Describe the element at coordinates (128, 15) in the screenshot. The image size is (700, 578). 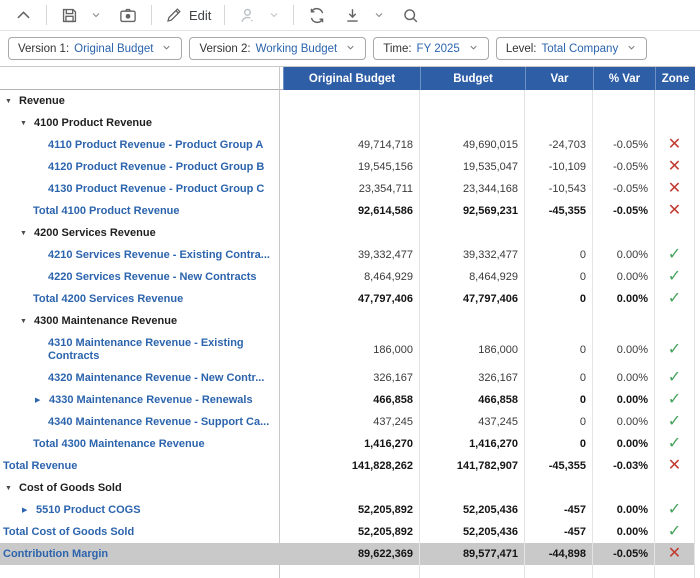
I see `snapshot-button` at that location.